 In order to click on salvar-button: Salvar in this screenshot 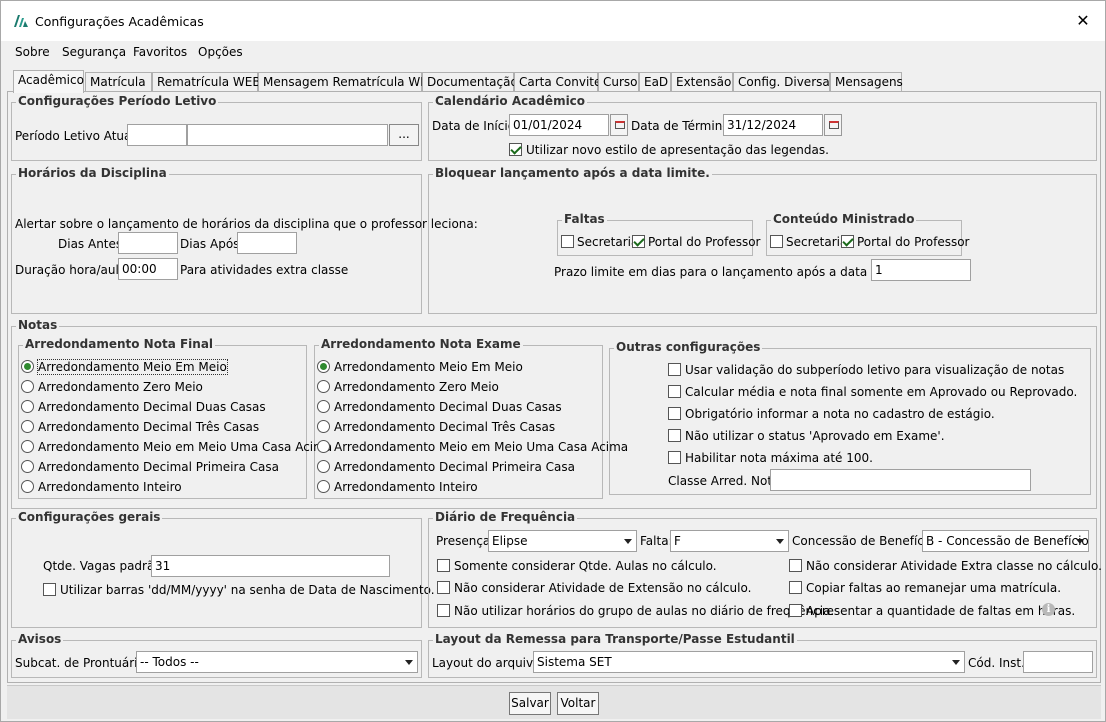, I will do `click(530, 703)`.